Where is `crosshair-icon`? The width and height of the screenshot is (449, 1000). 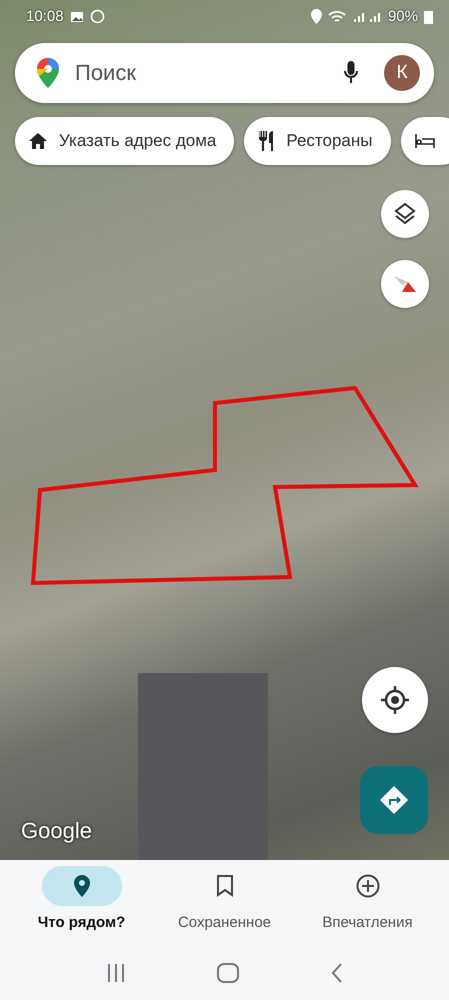
crosshair-icon is located at coordinates (395, 700).